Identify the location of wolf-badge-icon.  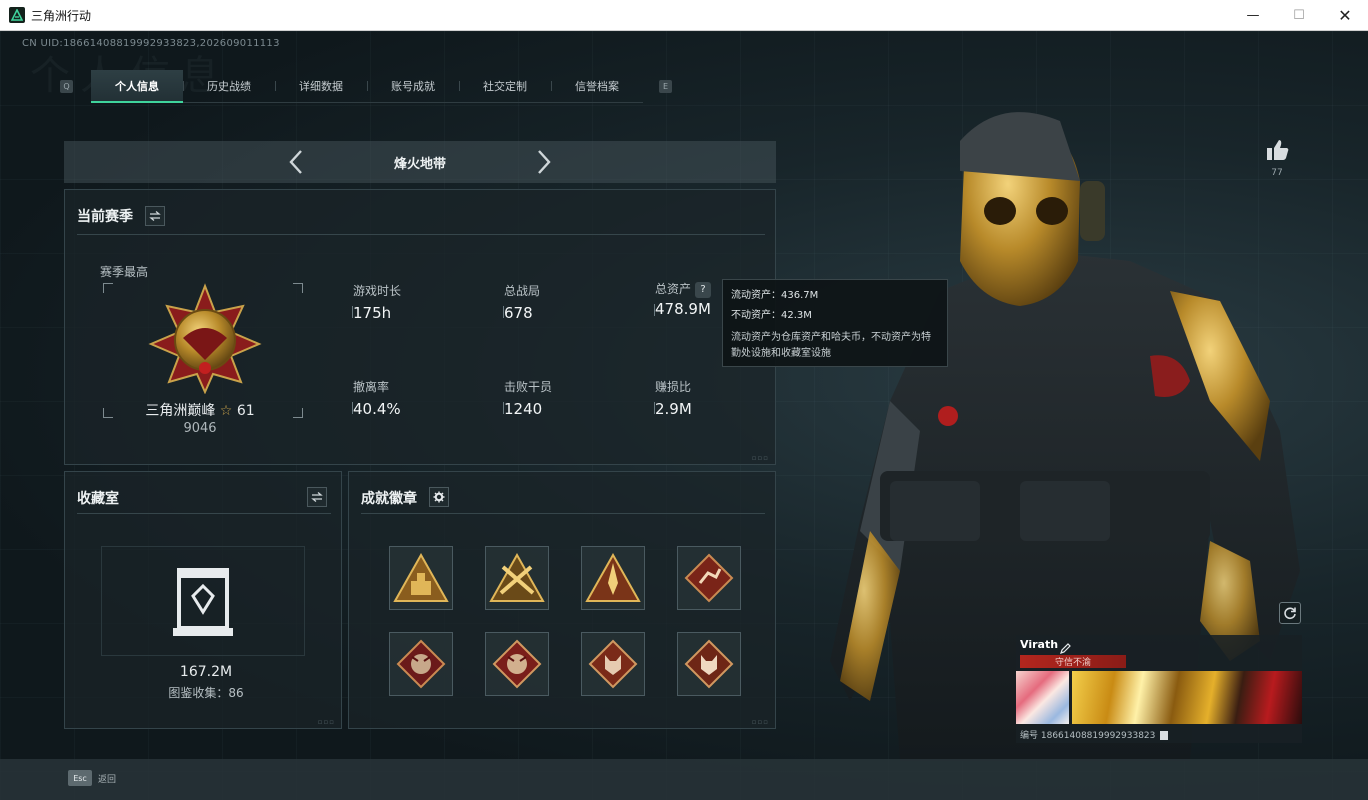
(709, 664).